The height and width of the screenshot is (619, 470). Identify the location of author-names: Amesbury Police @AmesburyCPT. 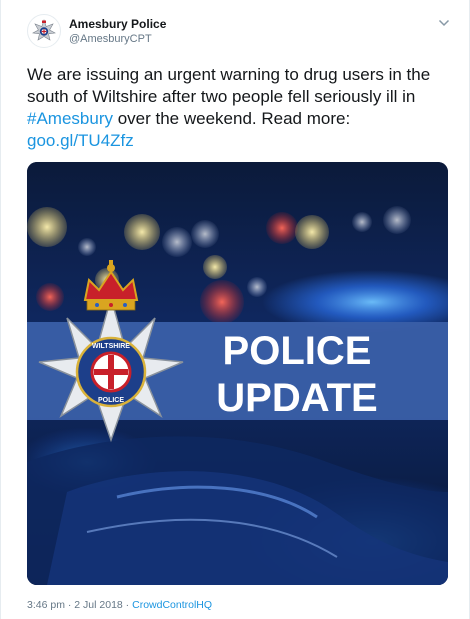
(117, 31).